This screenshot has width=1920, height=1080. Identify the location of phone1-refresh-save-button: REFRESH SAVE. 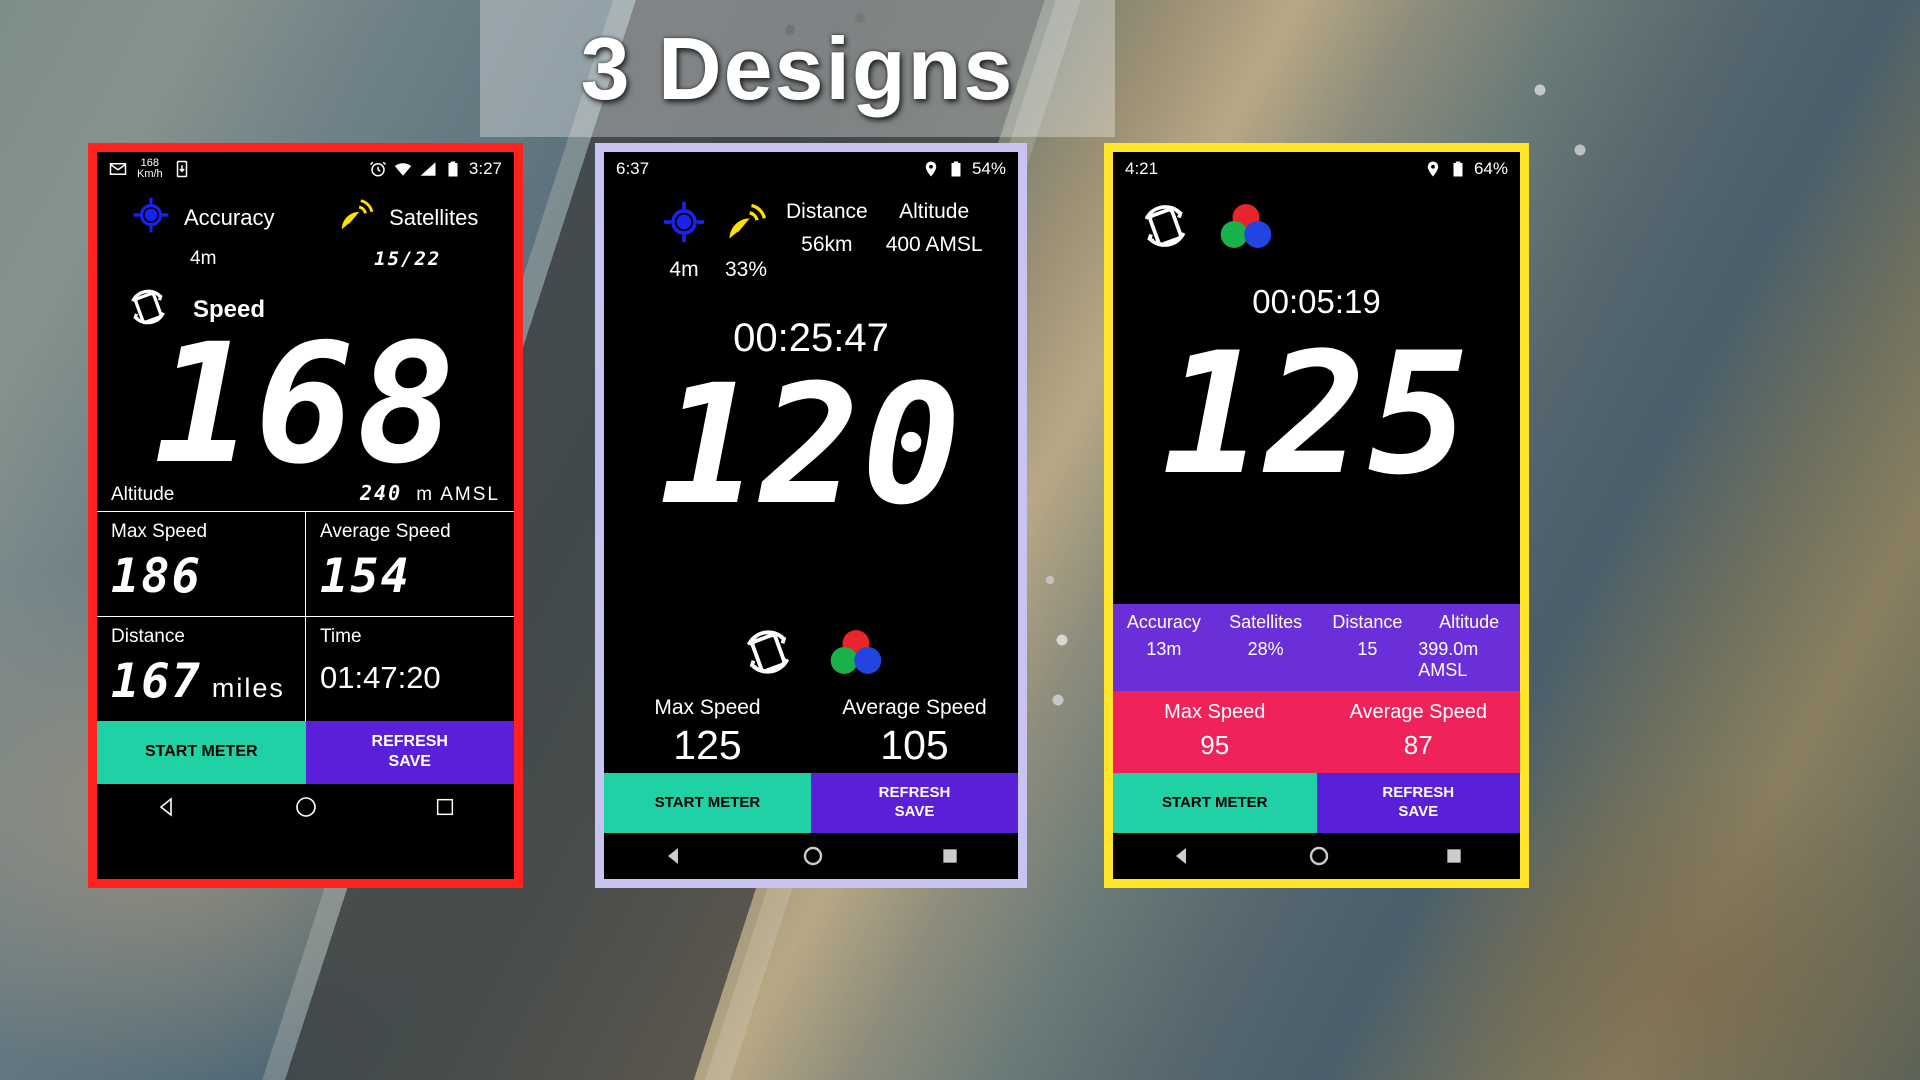
(409, 752).